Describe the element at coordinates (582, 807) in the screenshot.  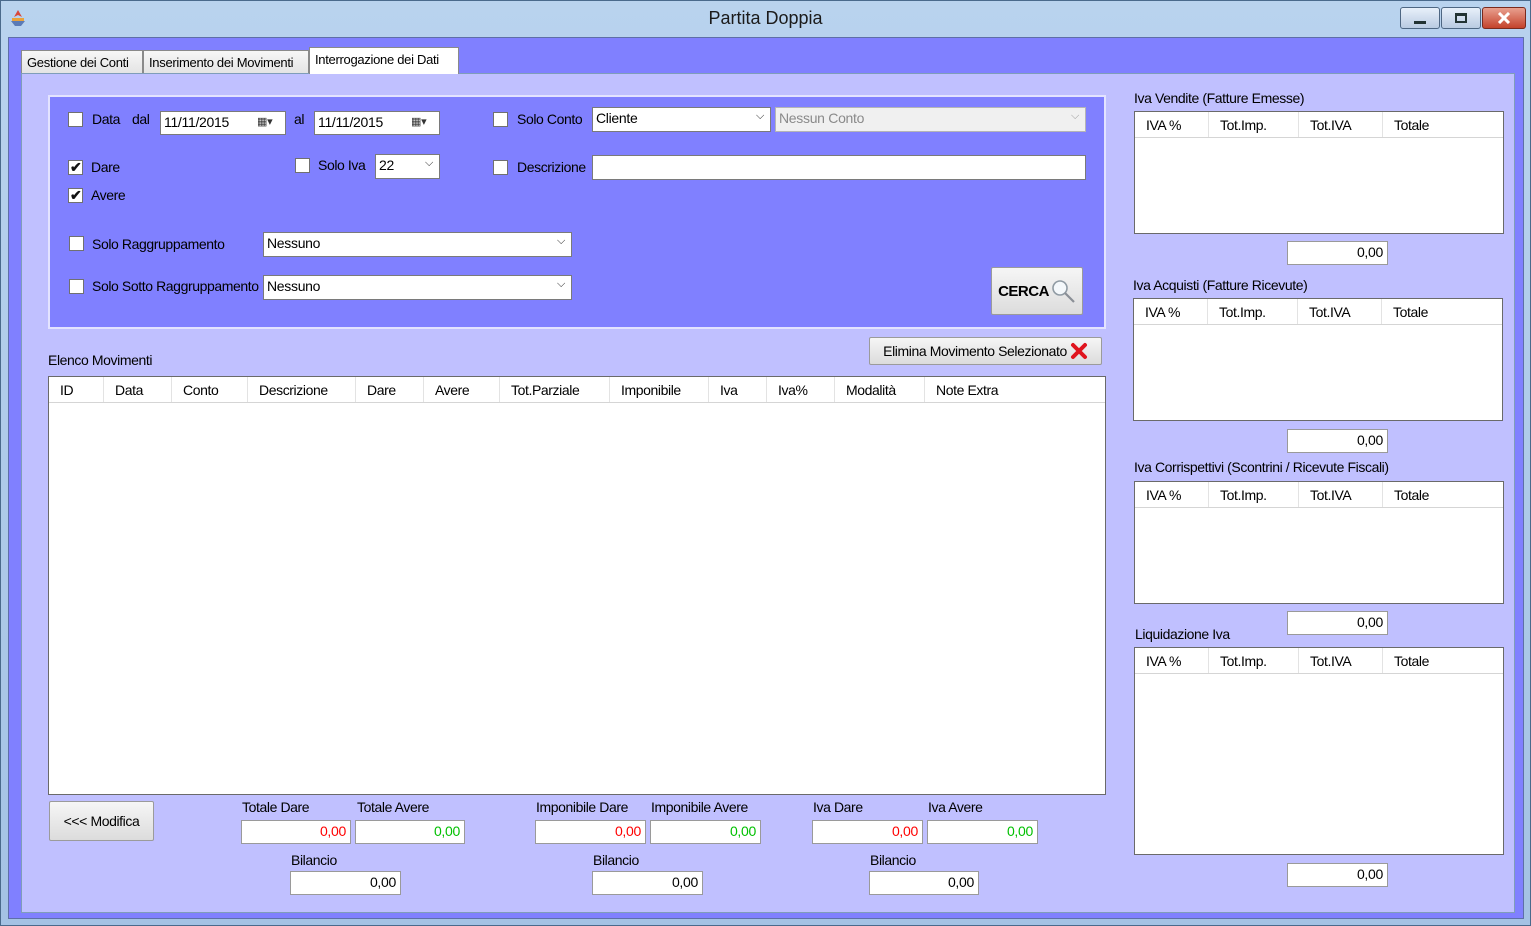
I see `imponibile-dare-label: Imponibile Dare` at that location.